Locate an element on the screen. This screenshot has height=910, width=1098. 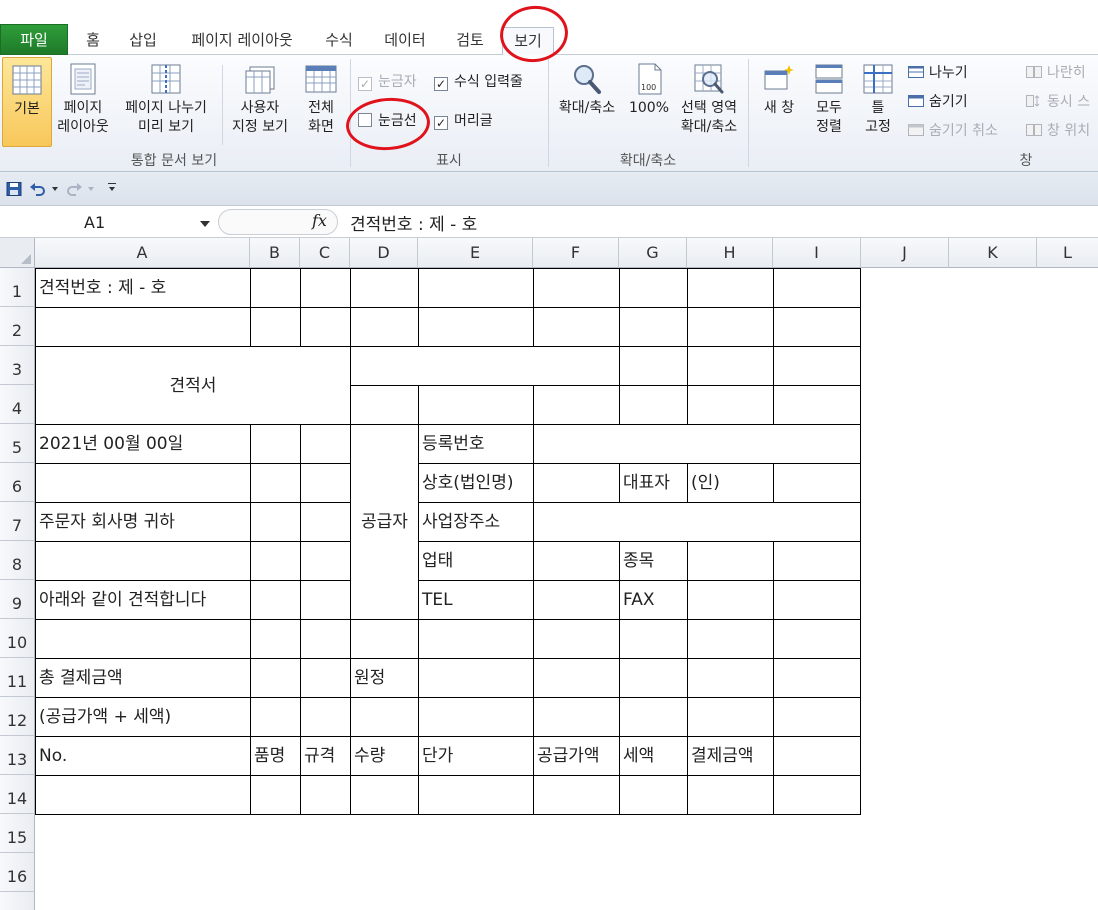
cell-orderer: 주문자 회사명 귀하 is located at coordinates (143, 522).